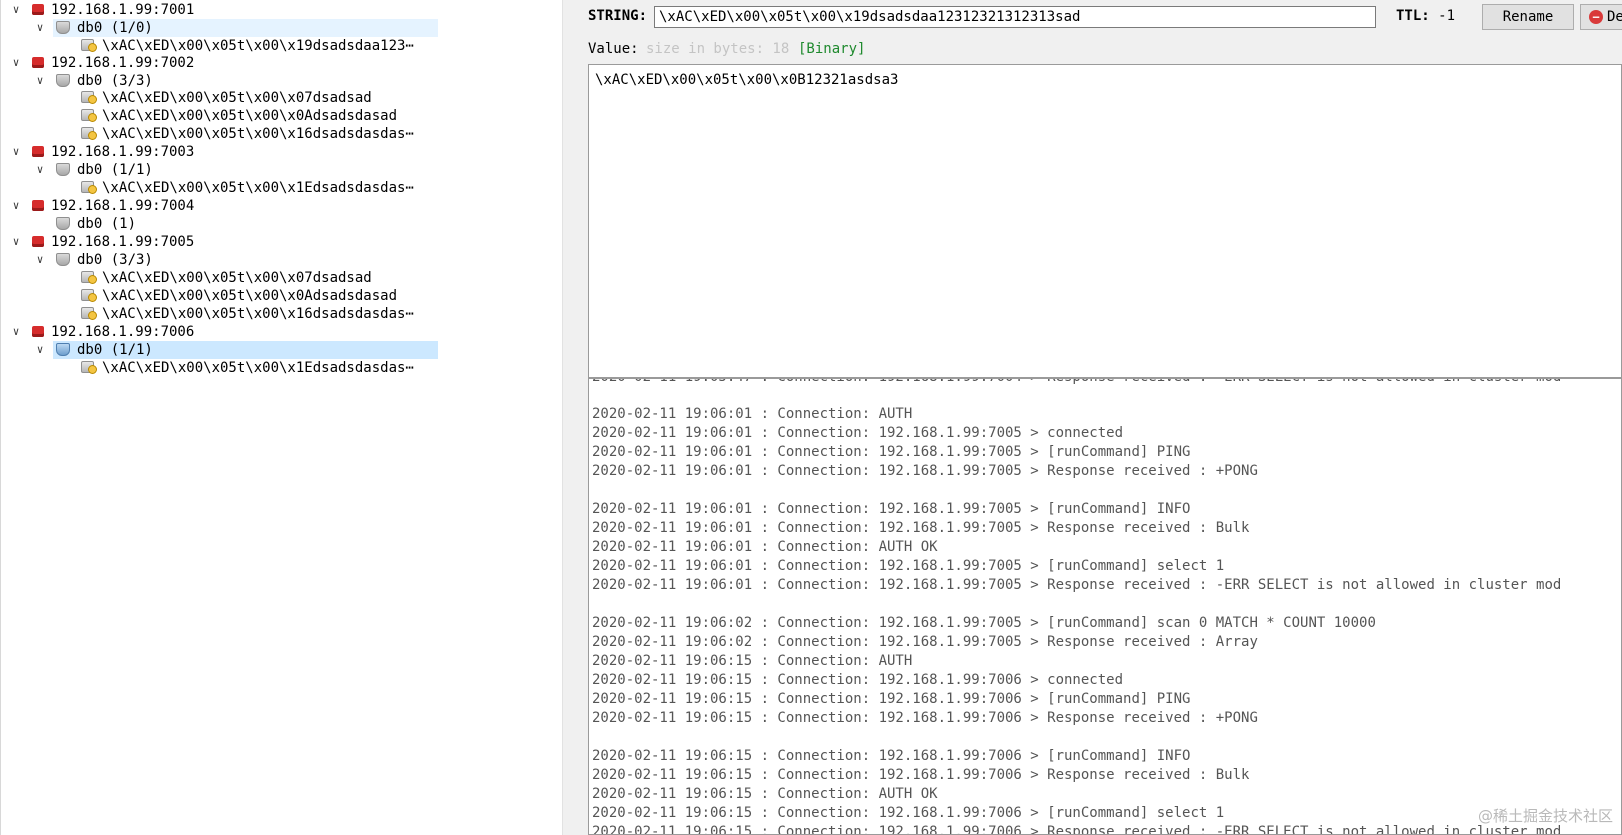 This screenshot has height=835, width=1622. I want to click on tree-db-7005: ∨ db0 (3/3), so click(226, 260).